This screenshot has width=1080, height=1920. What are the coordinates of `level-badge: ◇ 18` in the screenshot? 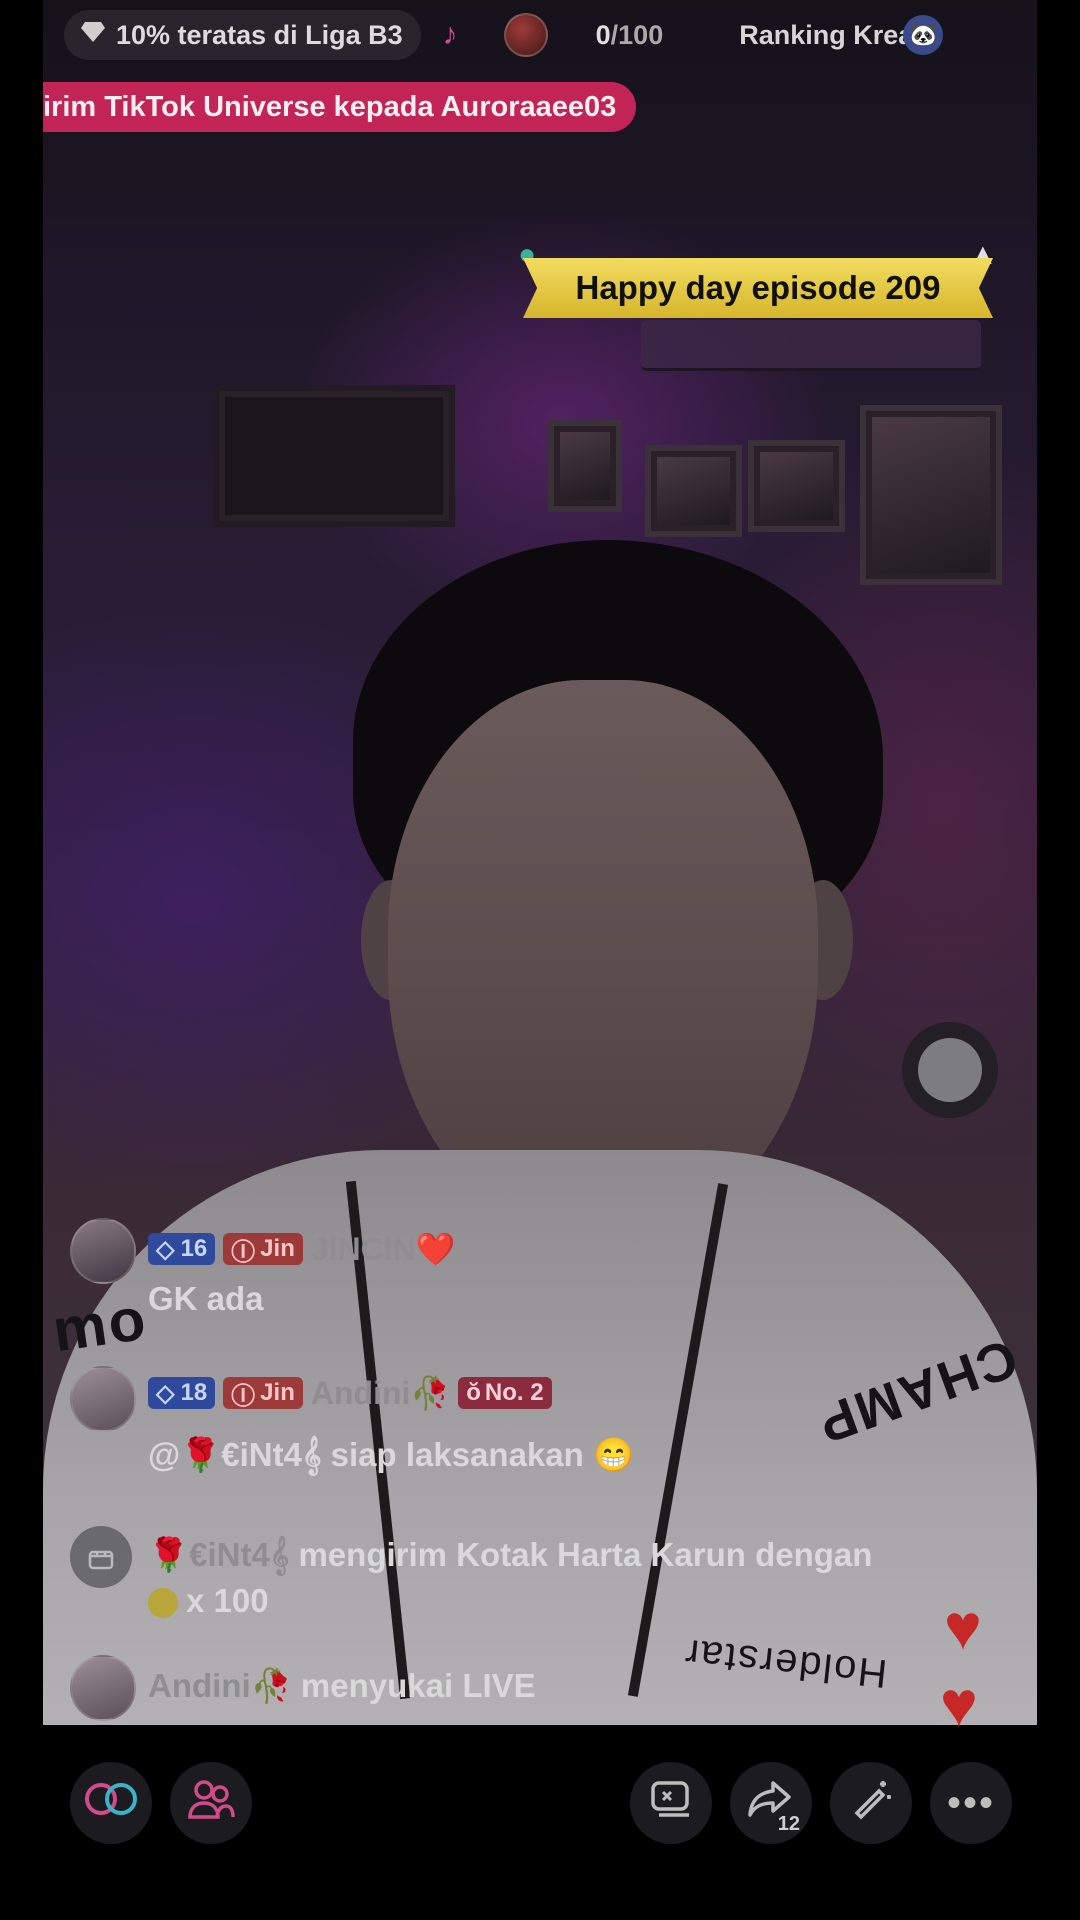 It's located at (182, 1393).